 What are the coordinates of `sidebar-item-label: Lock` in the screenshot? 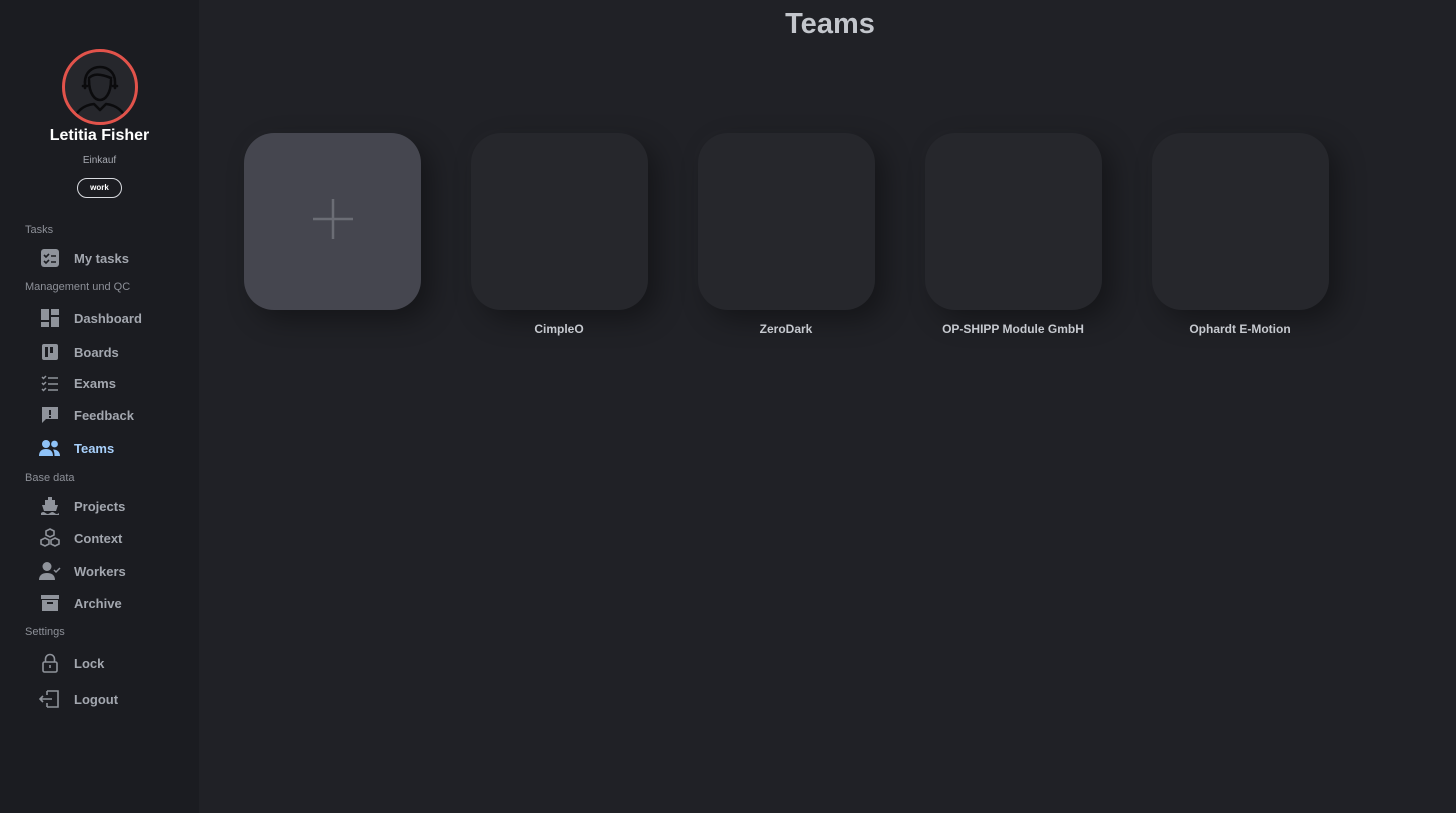 It's located at (89, 663).